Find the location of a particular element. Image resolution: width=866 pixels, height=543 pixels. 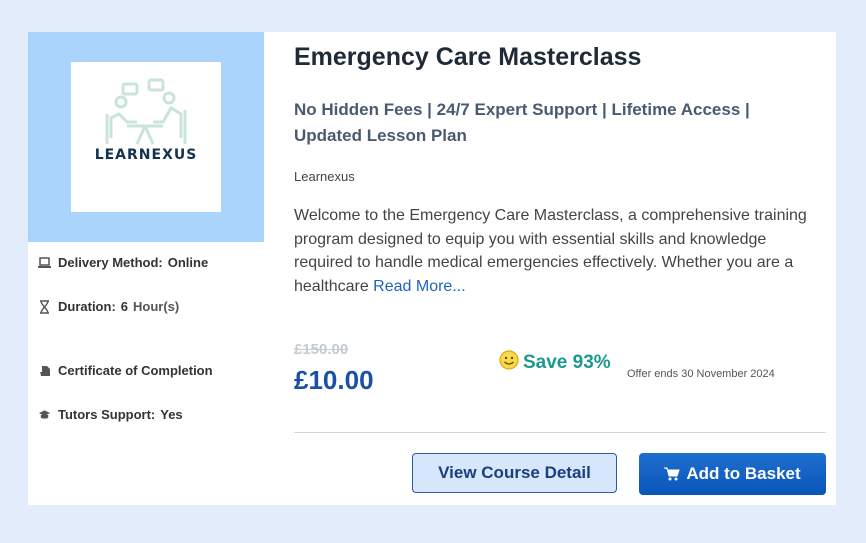

current-price: £10.00 is located at coordinates (334, 380).